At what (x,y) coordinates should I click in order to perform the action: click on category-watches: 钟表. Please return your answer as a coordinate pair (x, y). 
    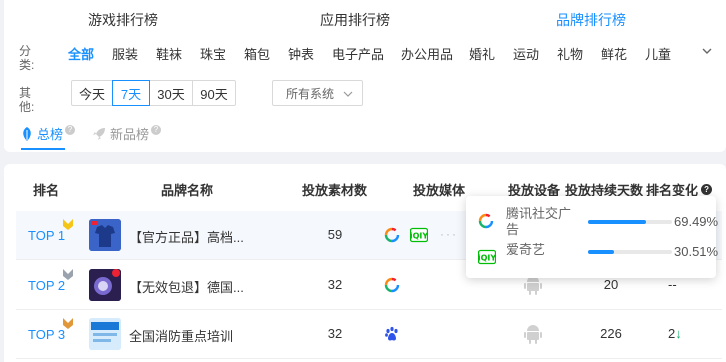
    Looking at the image, I should click on (301, 53).